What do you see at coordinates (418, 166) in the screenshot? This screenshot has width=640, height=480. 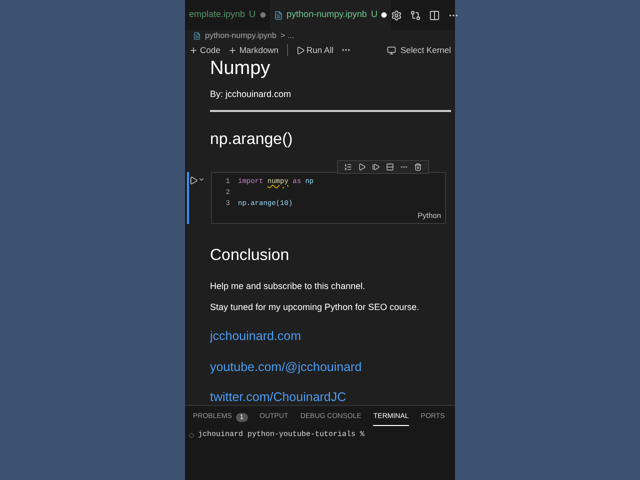 I see `delete-icon` at bounding box center [418, 166].